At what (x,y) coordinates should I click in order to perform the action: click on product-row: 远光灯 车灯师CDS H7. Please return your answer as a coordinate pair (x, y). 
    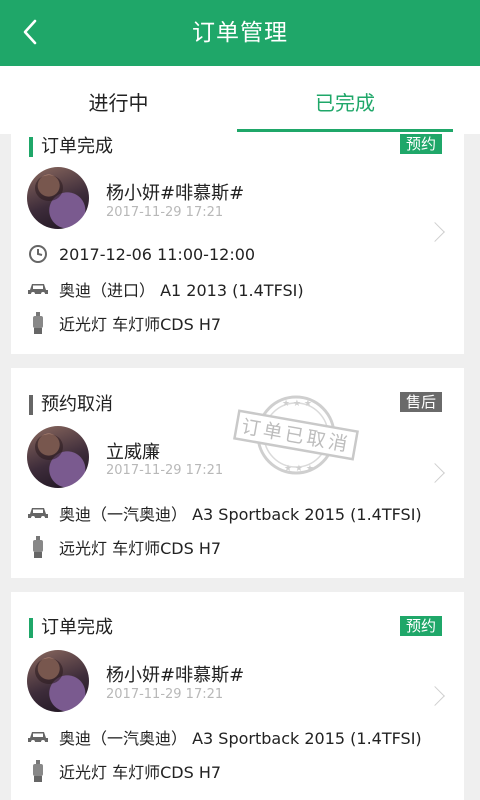
    Looking at the image, I should click on (124, 547).